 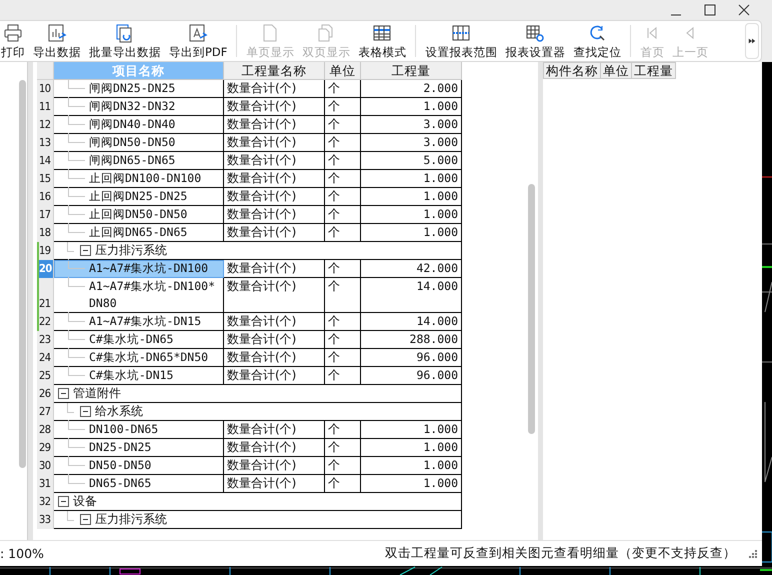 What do you see at coordinates (139, 197) in the screenshot?
I see `table-cell: 止回阀DN25-DN25` at bounding box center [139, 197].